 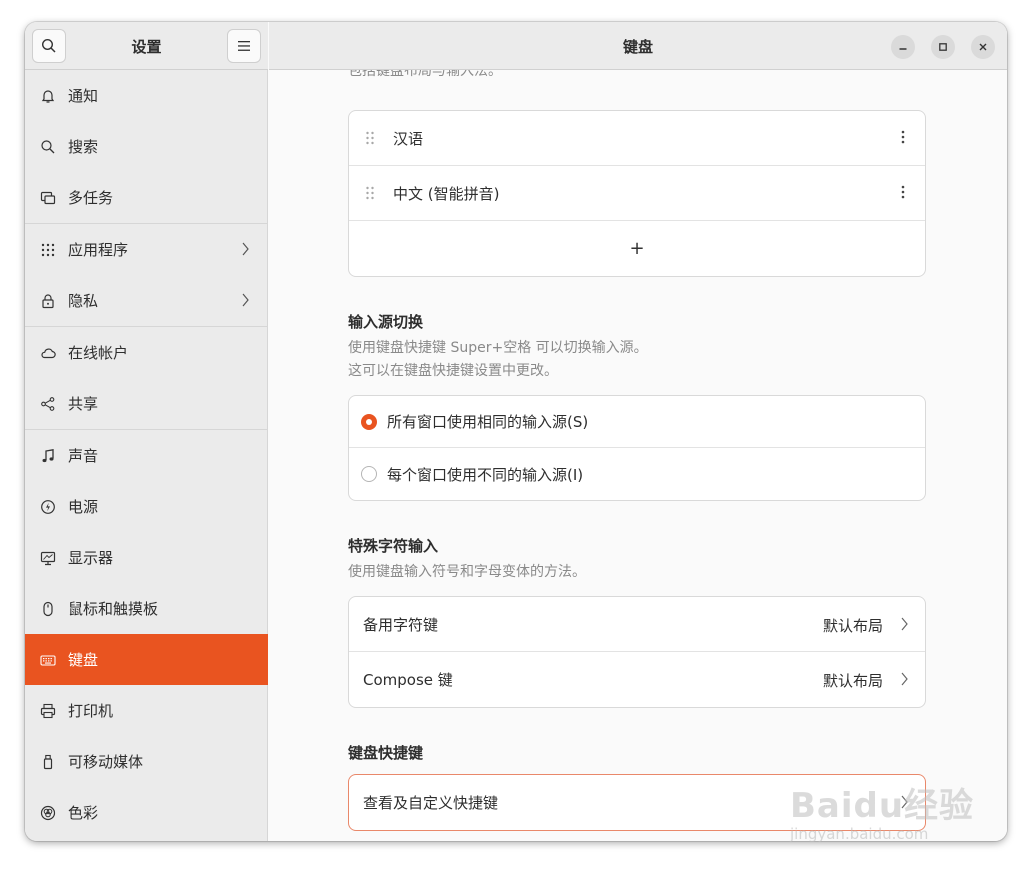 I want to click on minimize-button, so click(x=903, y=47).